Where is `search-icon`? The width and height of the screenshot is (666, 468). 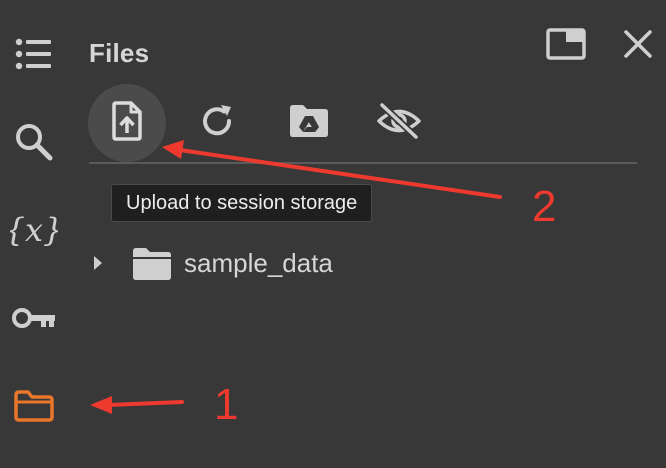
search-icon is located at coordinates (34, 142).